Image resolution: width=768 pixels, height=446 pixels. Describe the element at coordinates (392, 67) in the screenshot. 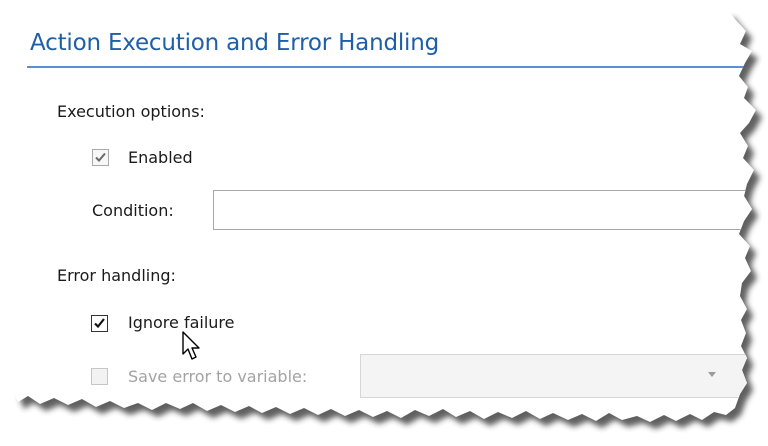

I see `title-divider` at that location.